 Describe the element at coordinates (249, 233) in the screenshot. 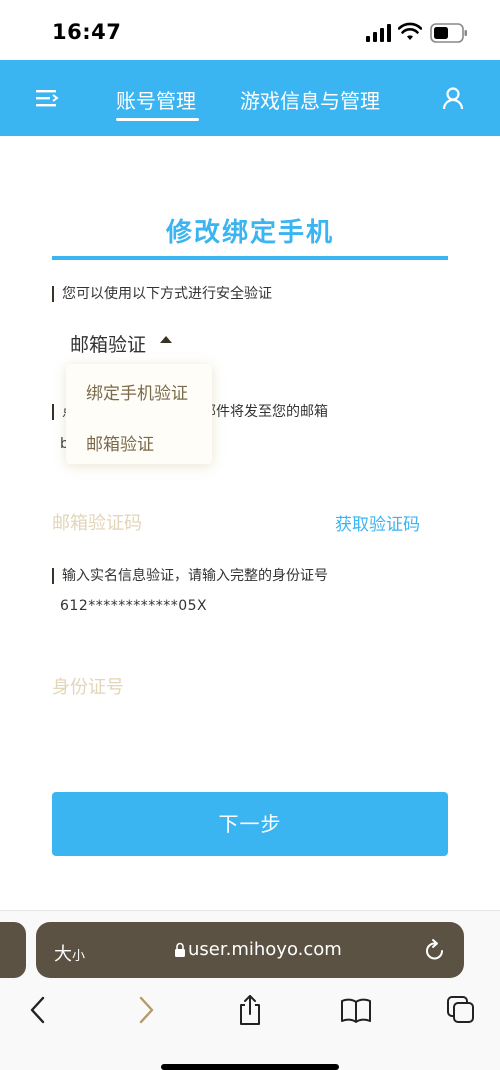

I see `page-title: 修改绑定手机` at that location.